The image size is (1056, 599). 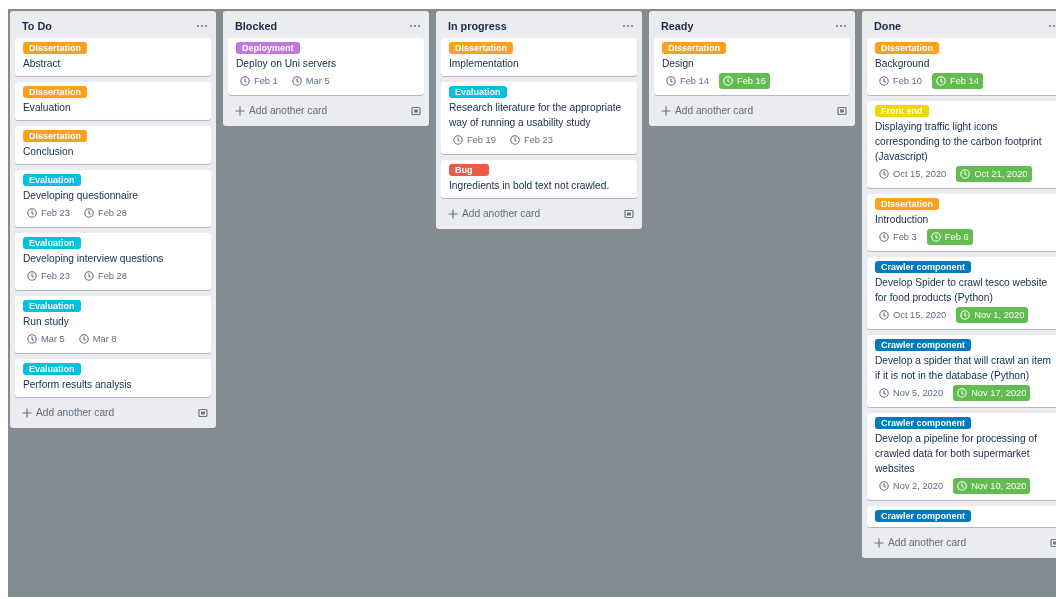 What do you see at coordinates (903, 64) in the screenshot?
I see `card-title: Background` at bounding box center [903, 64].